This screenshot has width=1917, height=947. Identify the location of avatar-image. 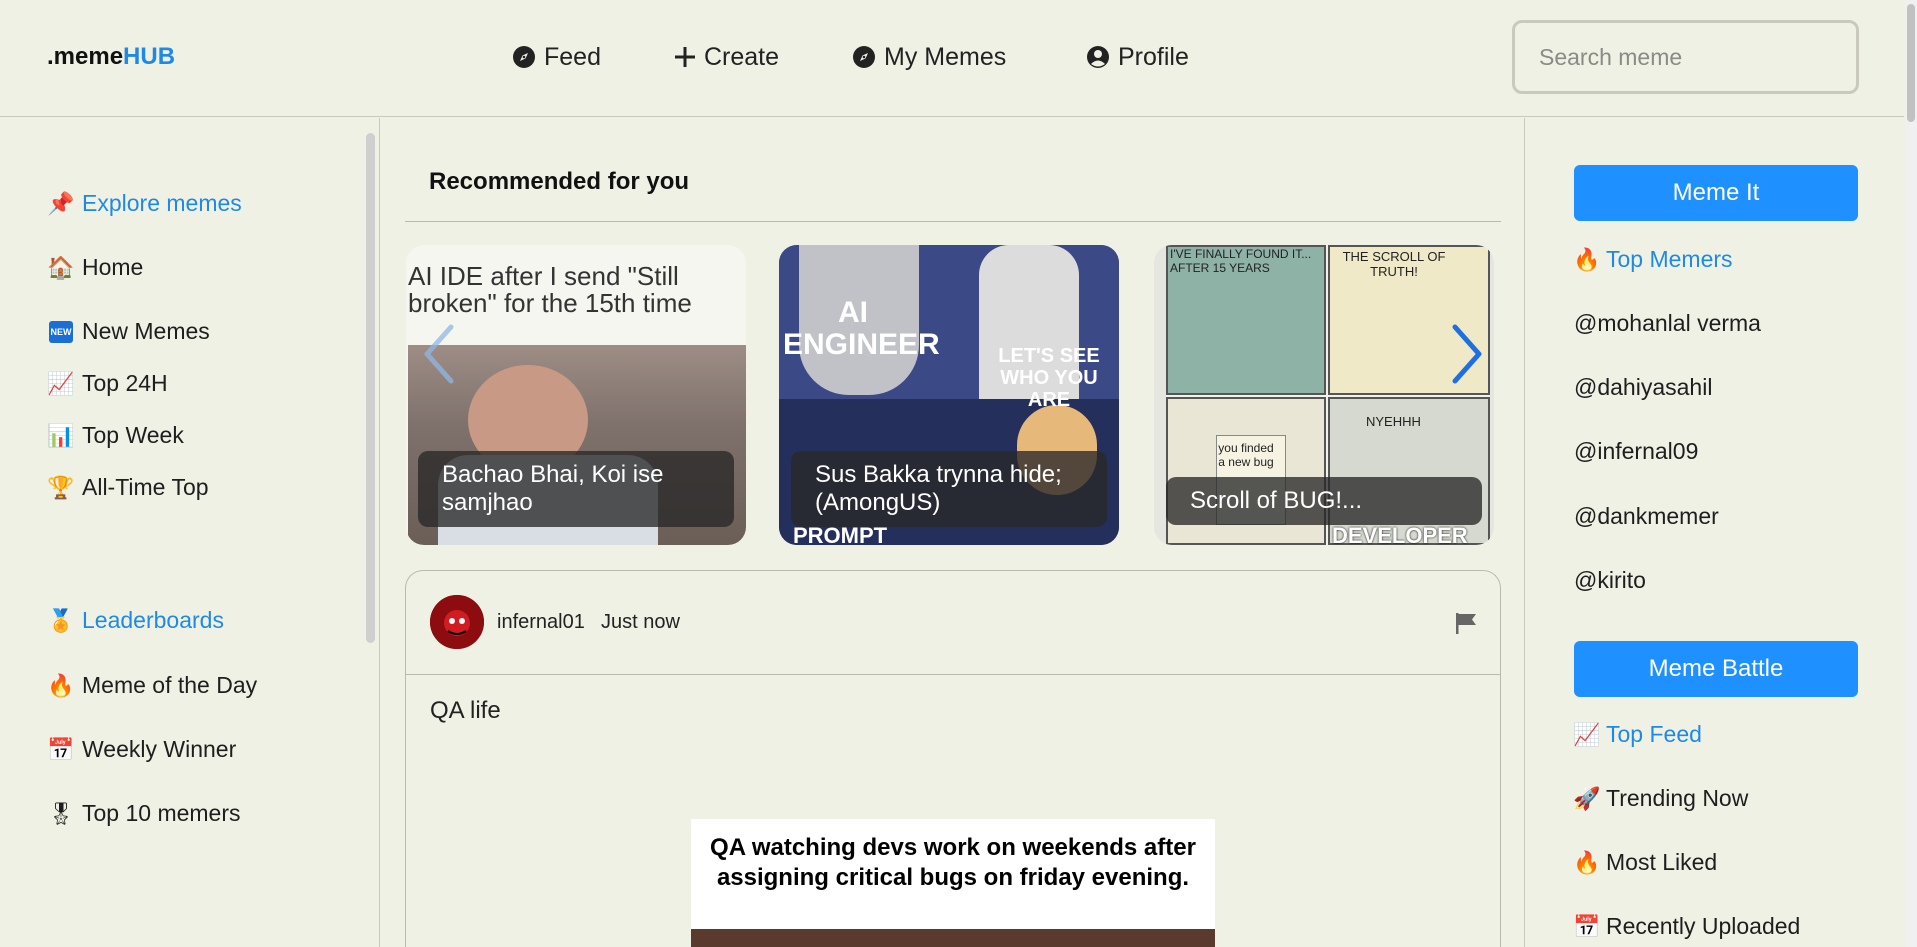
(457, 622).